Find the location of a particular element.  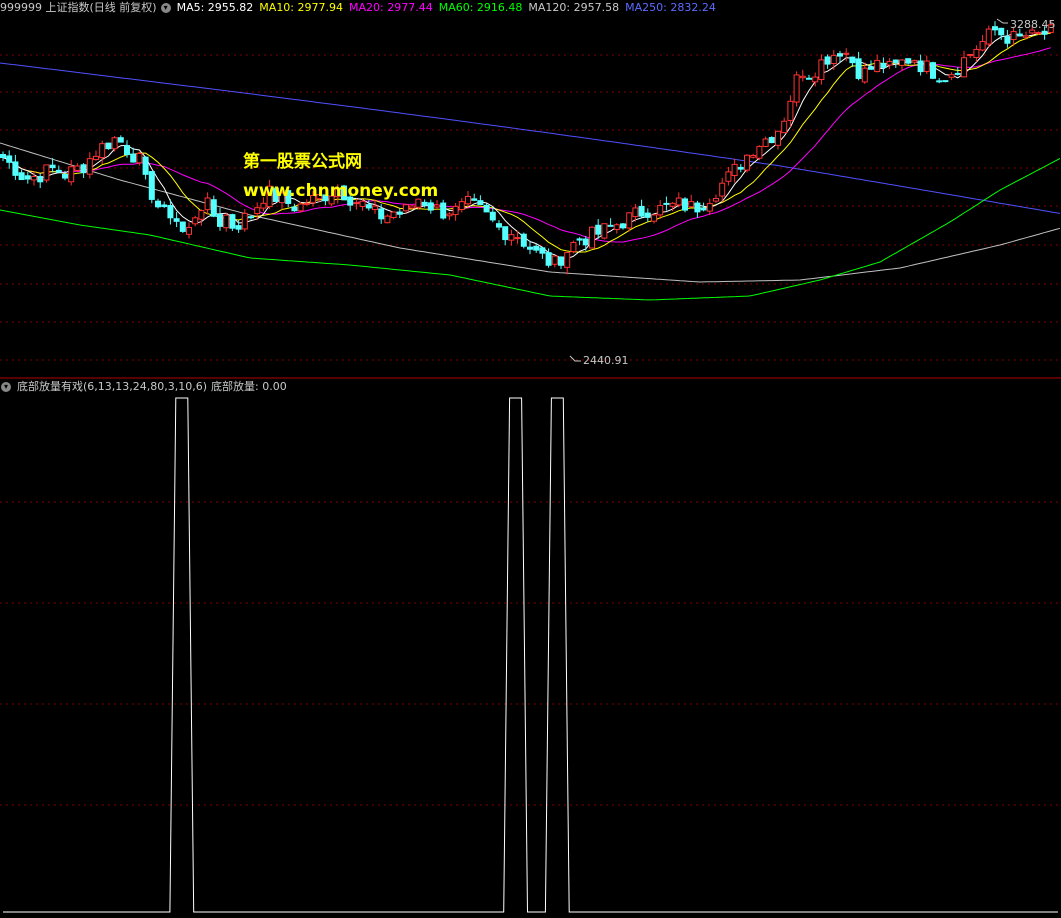

ma60-label: MA60: 2916.48 is located at coordinates (480, 7).